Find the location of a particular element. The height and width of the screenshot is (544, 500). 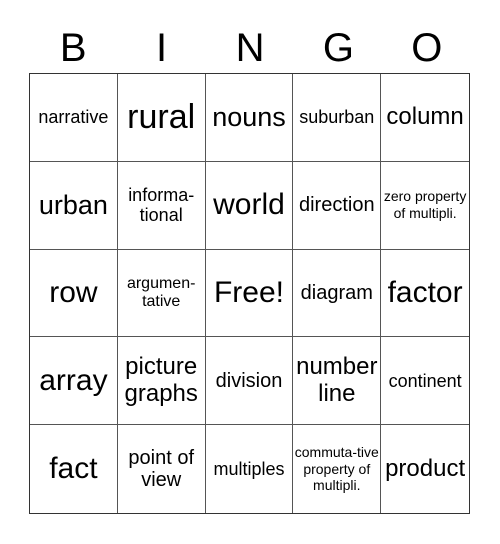

cell-text: informa-tional is located at coordinates (161, 205).